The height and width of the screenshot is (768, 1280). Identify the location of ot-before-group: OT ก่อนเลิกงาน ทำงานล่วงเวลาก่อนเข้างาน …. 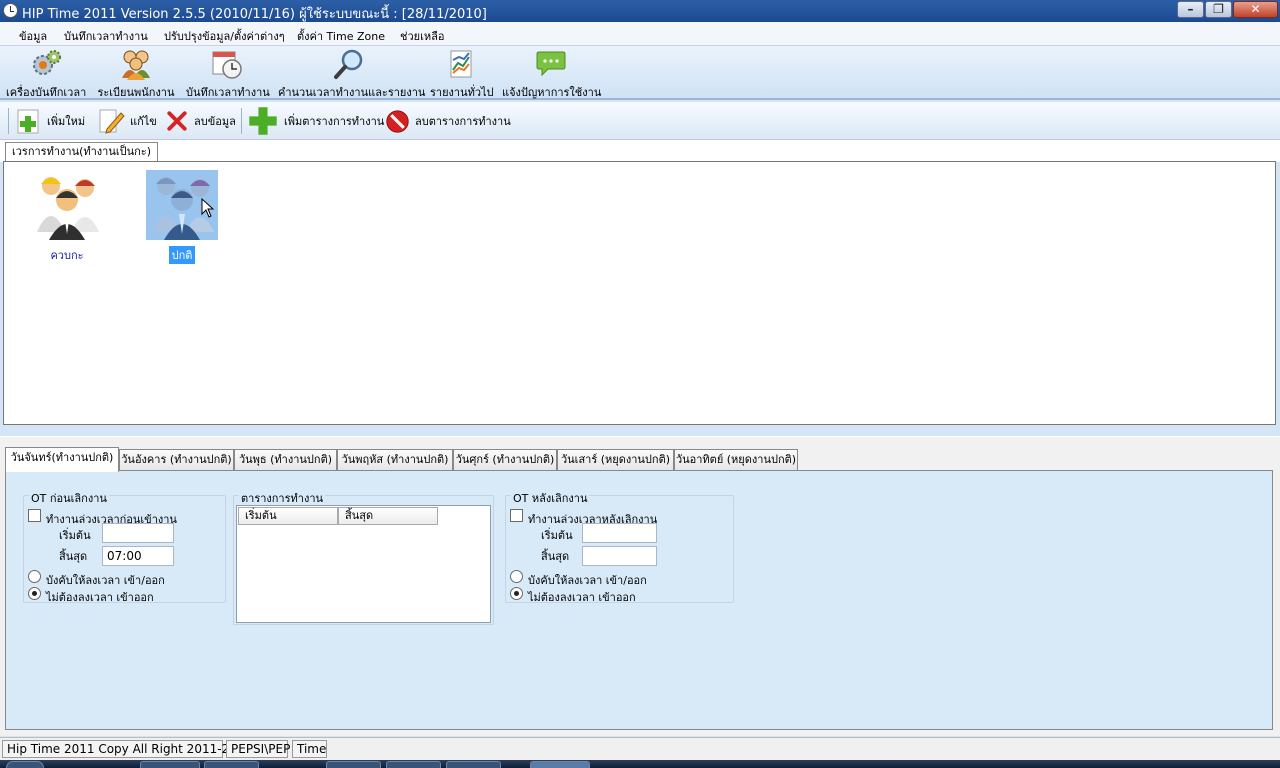
(124, 546).